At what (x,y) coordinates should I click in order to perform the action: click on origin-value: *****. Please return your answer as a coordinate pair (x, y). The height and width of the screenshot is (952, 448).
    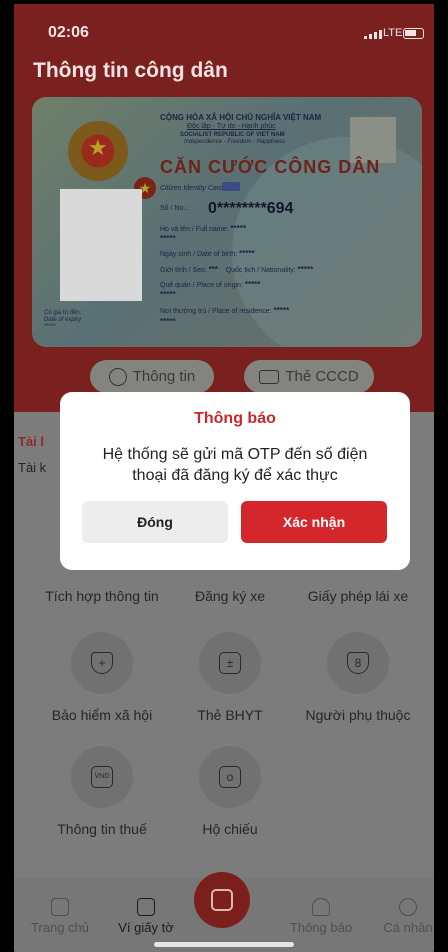
    Looking at the image, I should click on (252, 284).